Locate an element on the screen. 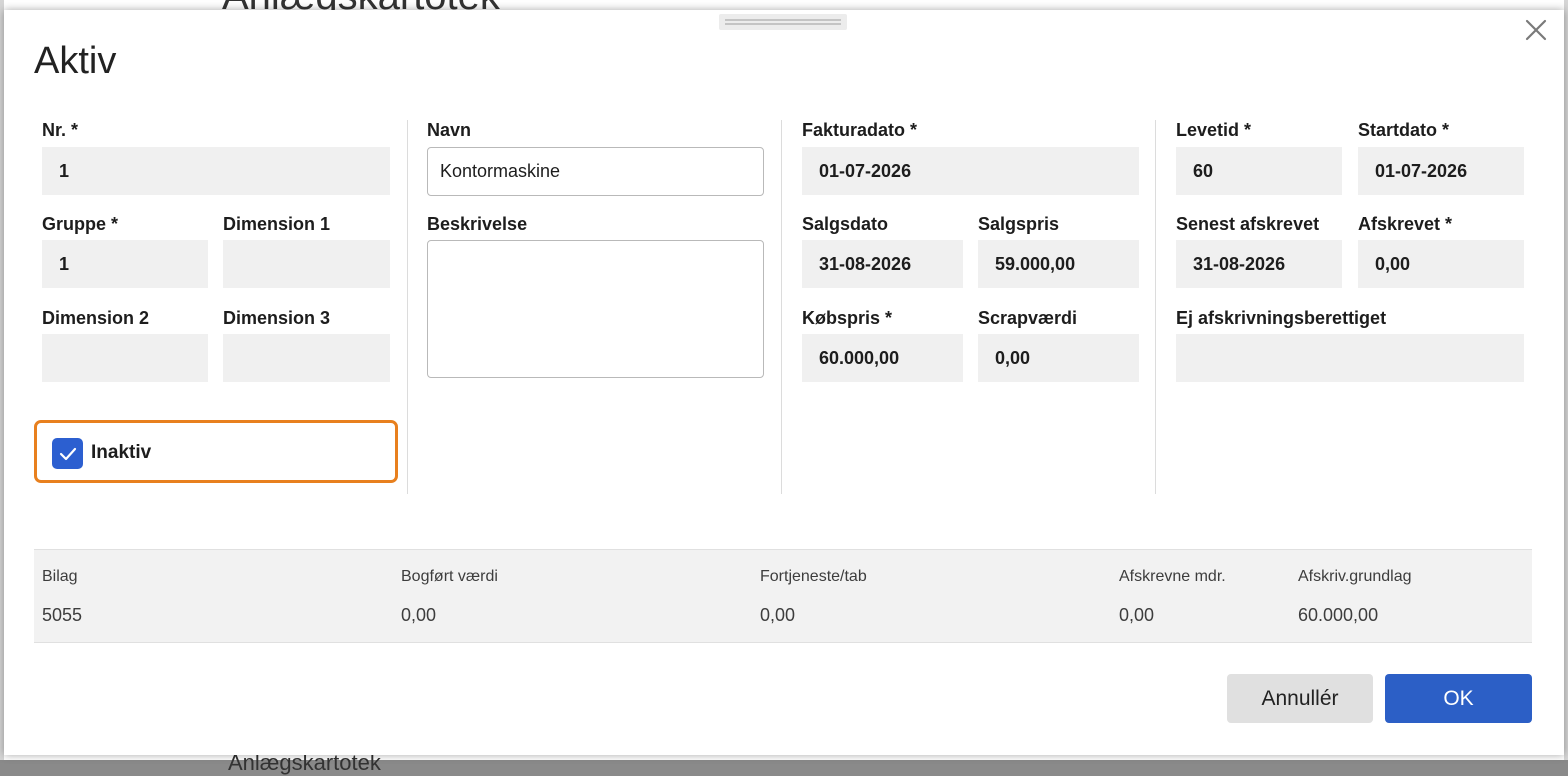 This screenshot has width=1568, height=776. salgspris-field: 59.000,00 is located at coordinates (1058, 264).